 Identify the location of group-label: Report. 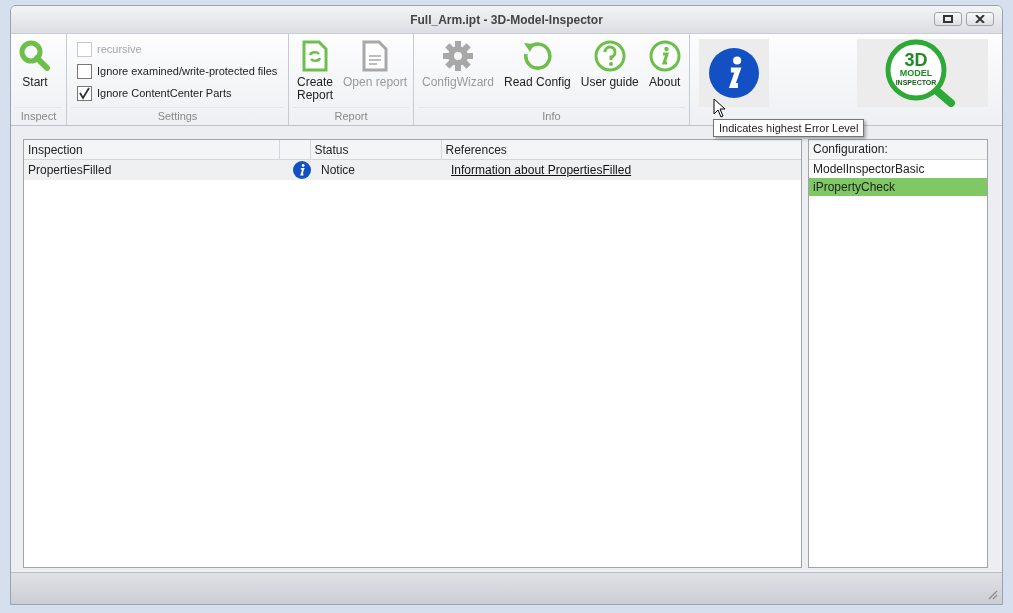
(351, 116).